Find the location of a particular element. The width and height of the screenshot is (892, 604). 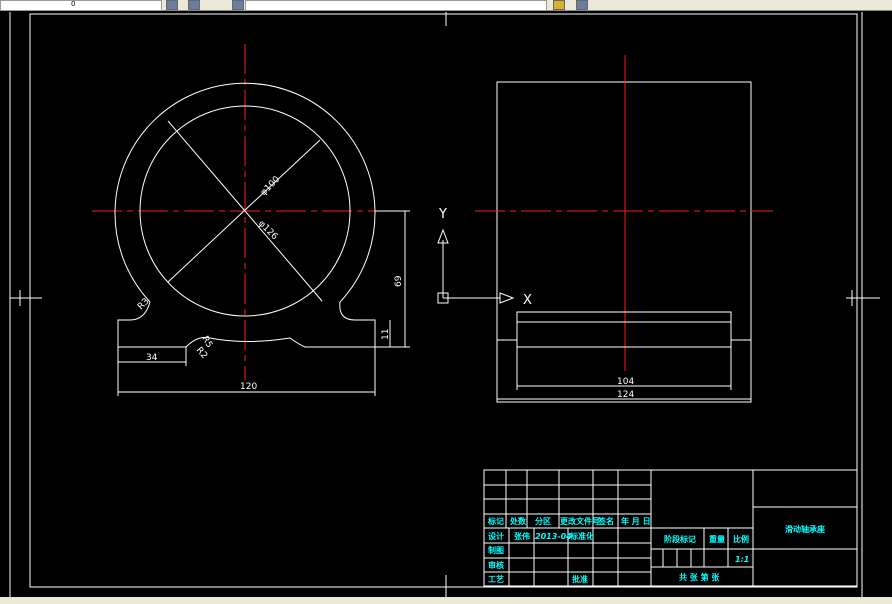

base-outline is located at coordinates (246, 324).